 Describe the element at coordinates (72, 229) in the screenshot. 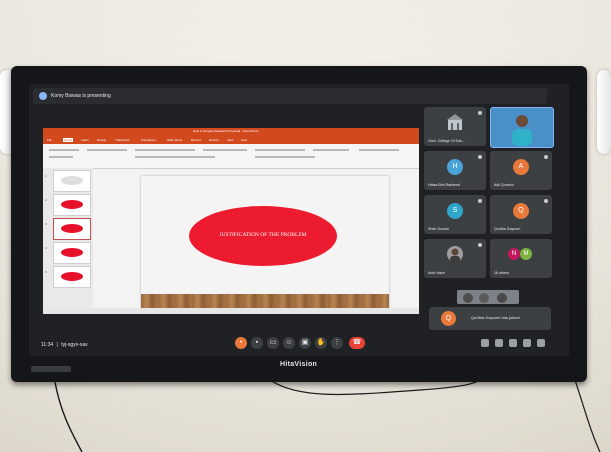

I see `slide-thumbnail-selected` at that location.